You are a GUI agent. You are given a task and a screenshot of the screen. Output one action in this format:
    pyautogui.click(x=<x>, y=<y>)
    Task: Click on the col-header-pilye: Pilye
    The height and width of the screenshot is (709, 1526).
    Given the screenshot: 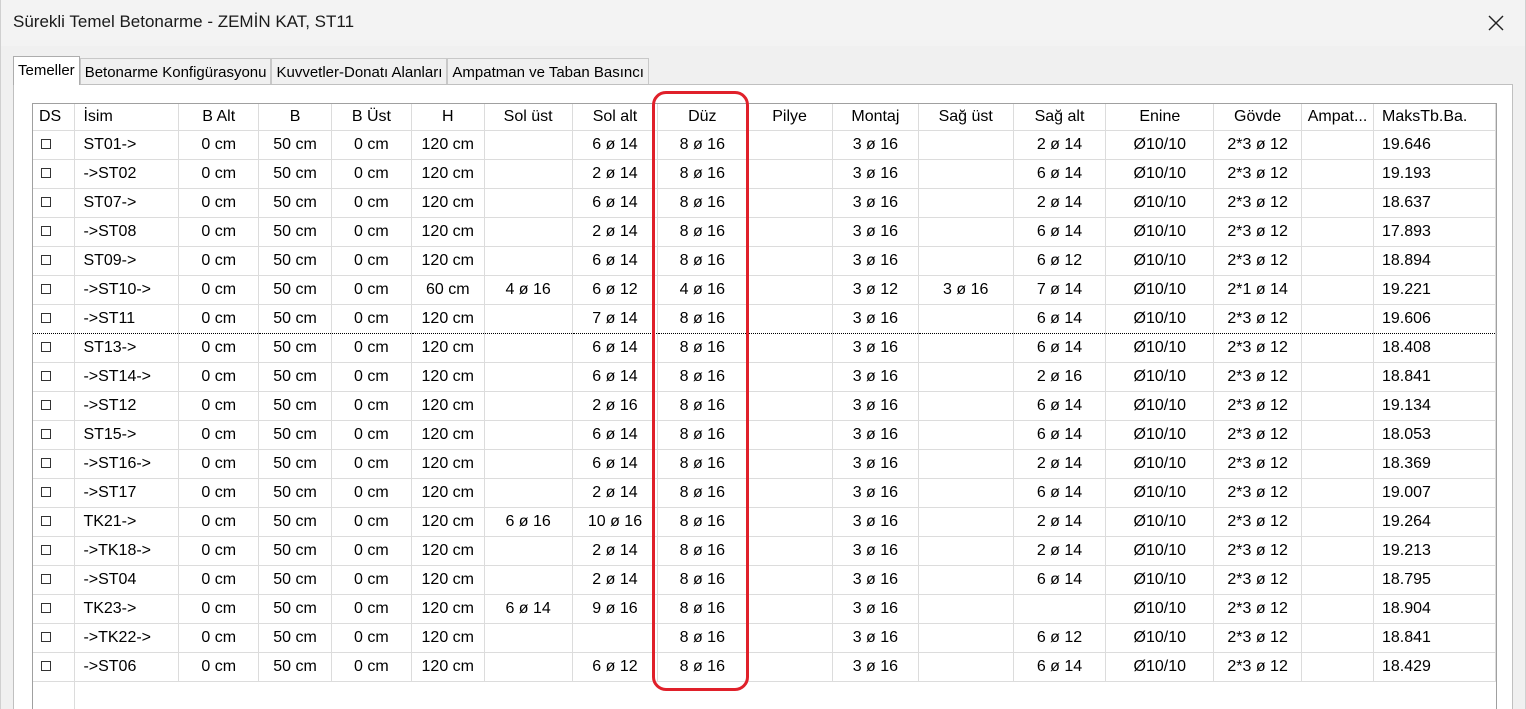 What is the action you would take?
    pyautogui.click(x=789, y=117)
    